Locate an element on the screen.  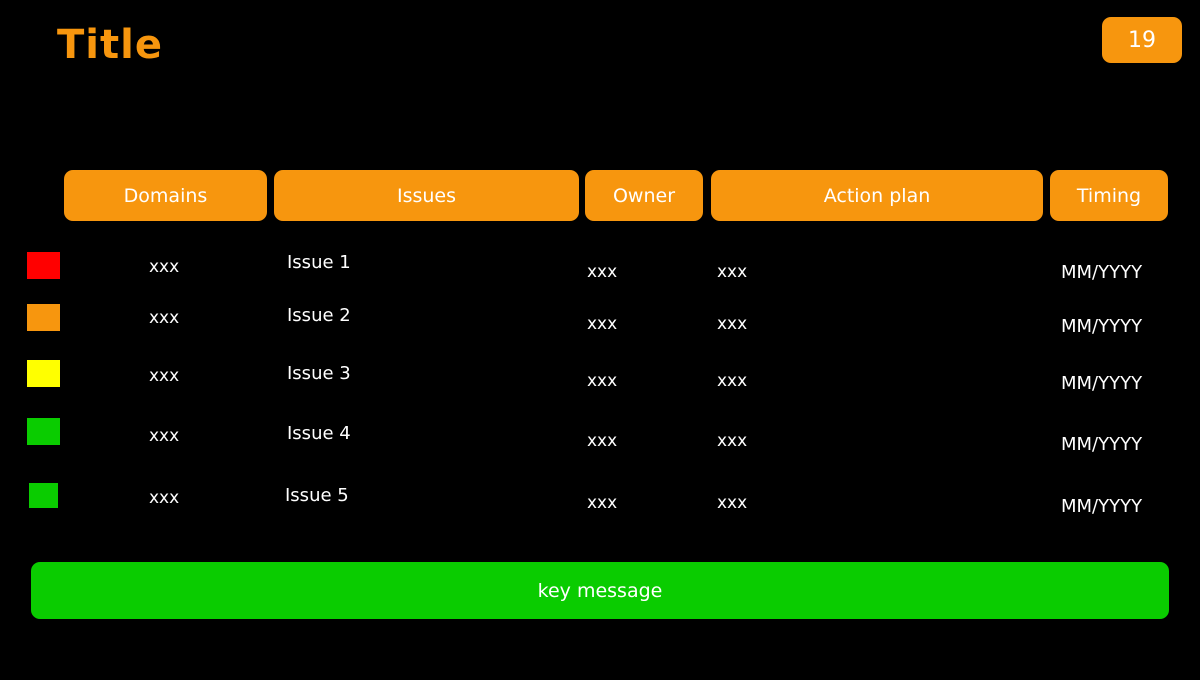
column-header-domains-label: Domains is located at coordinates (165, 195).